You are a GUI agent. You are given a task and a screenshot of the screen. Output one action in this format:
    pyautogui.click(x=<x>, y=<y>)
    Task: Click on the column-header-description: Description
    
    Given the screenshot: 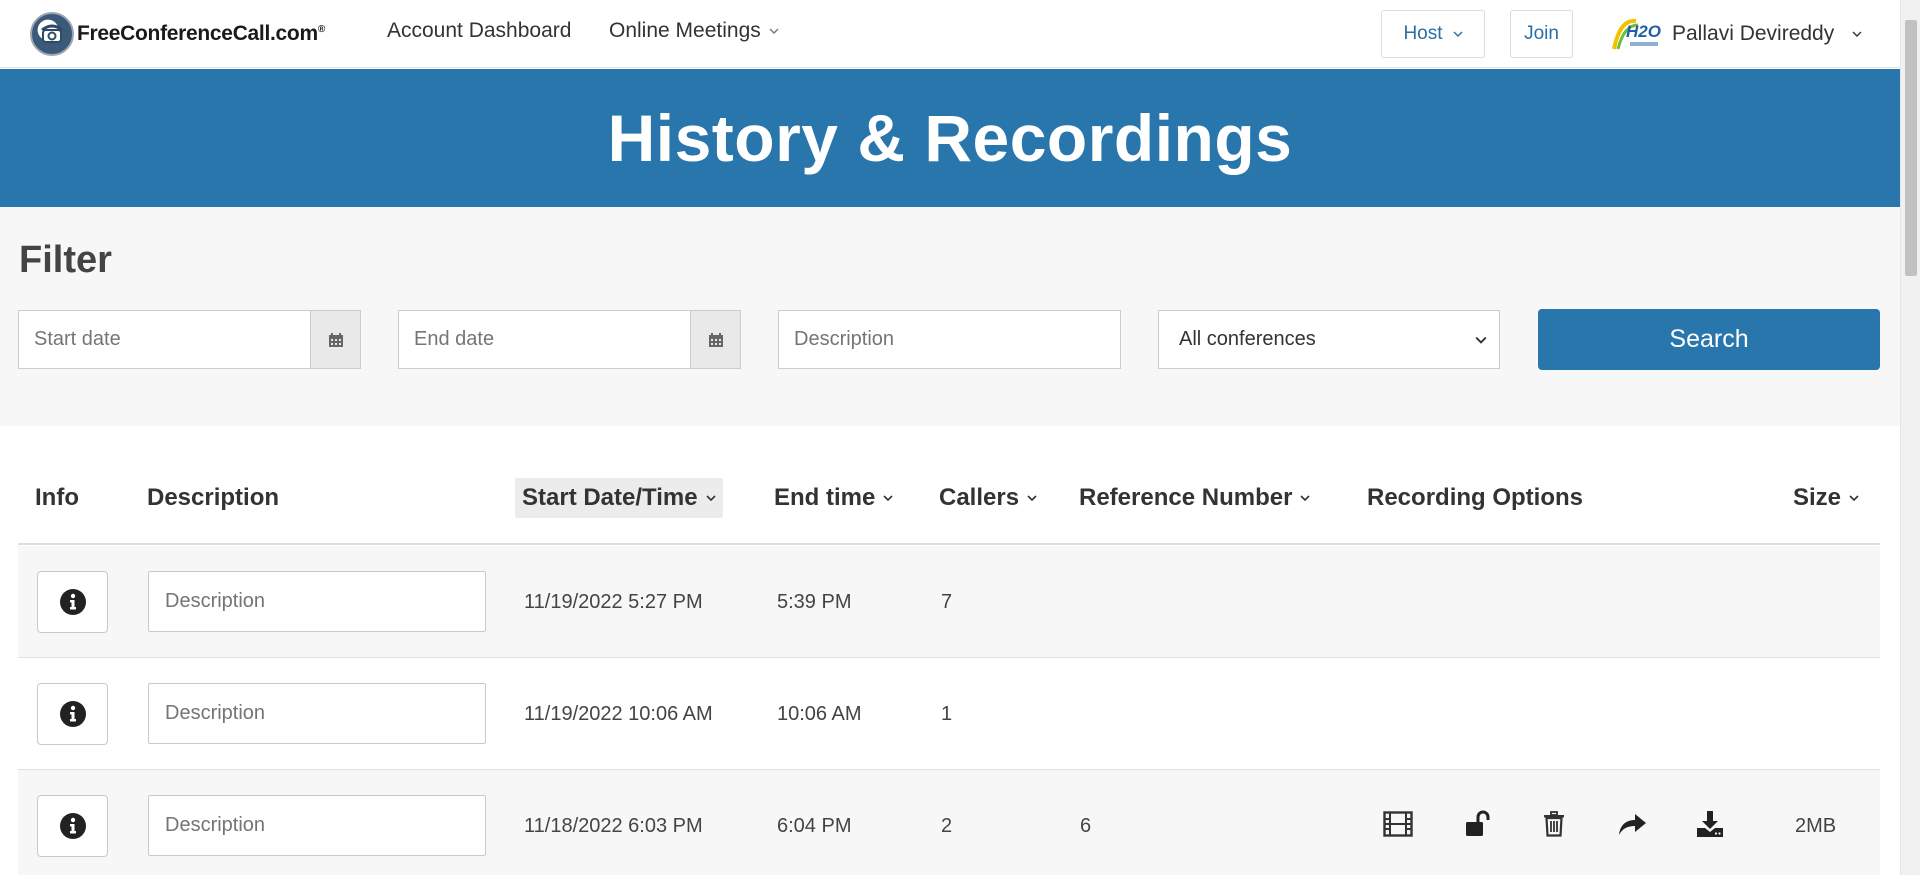 What is the action you would take?
    pyautogui.click(x=213, y=497)
    